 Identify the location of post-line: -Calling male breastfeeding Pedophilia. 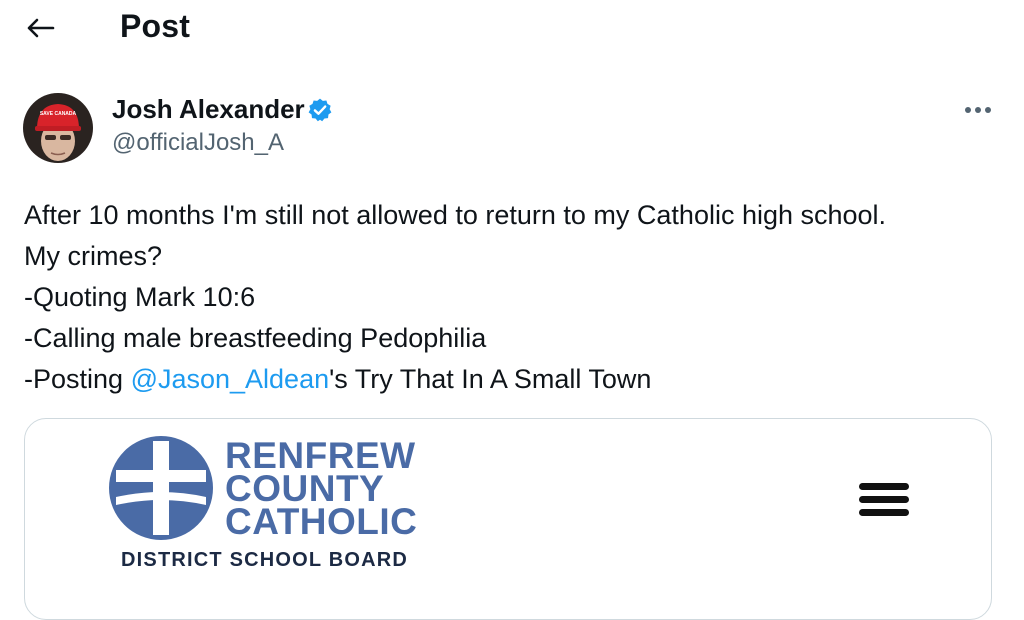
(255, 338).